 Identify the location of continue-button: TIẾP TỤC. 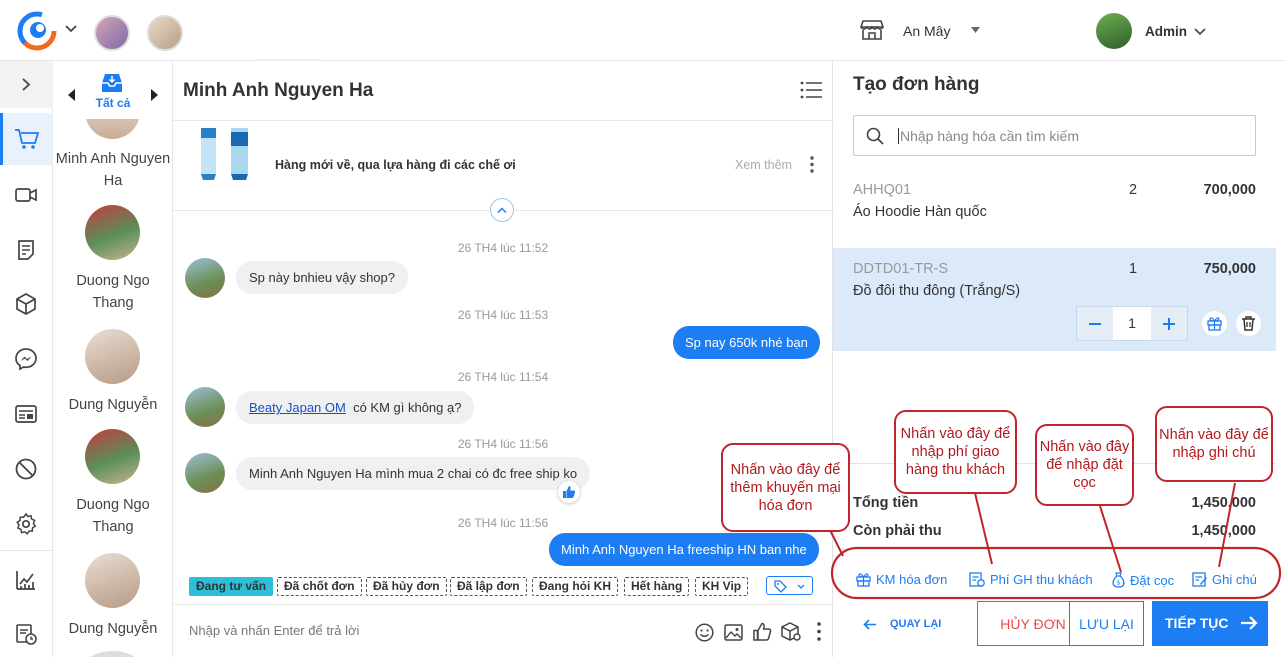
(1210, 623).